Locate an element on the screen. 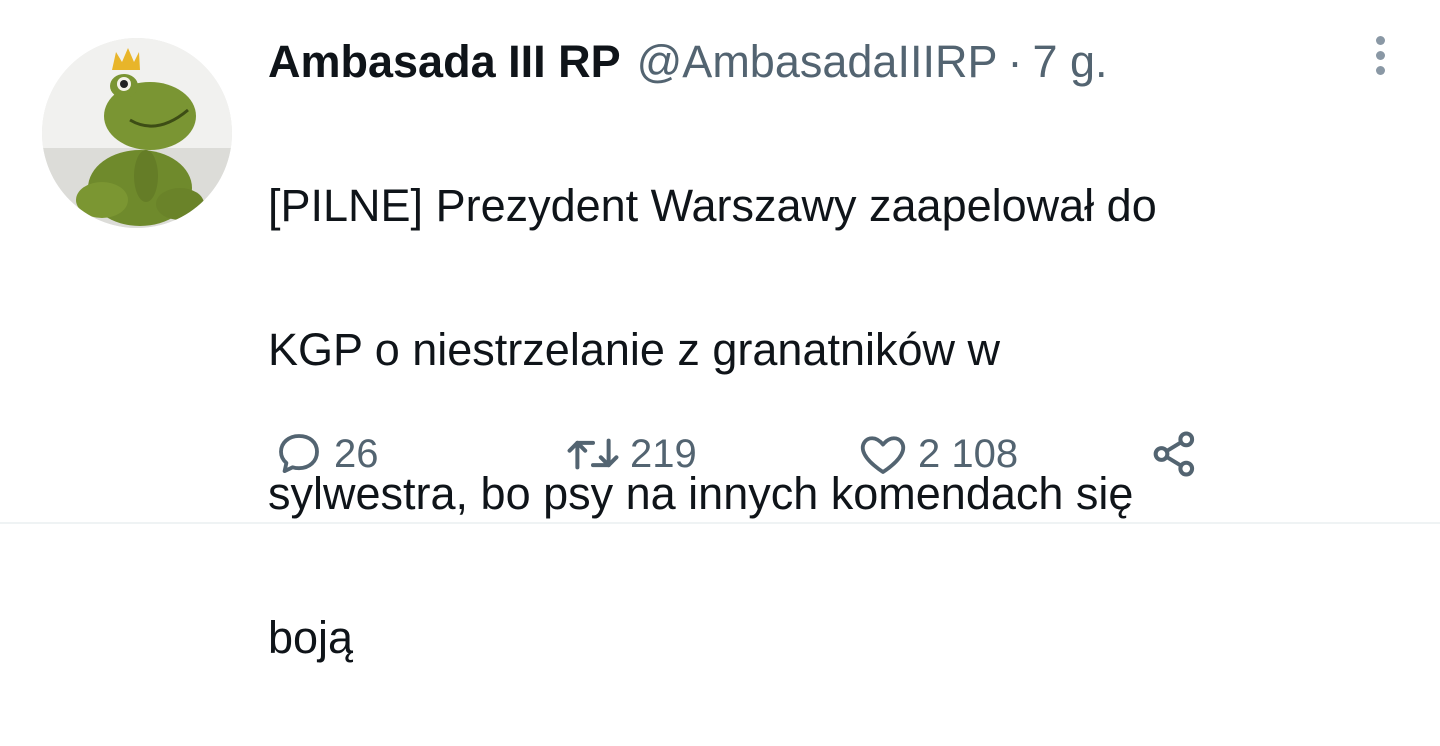 The height and width of the screenshot is (746, 1440). author-name: Ambasada III RP is located at coordinates (444, 62).